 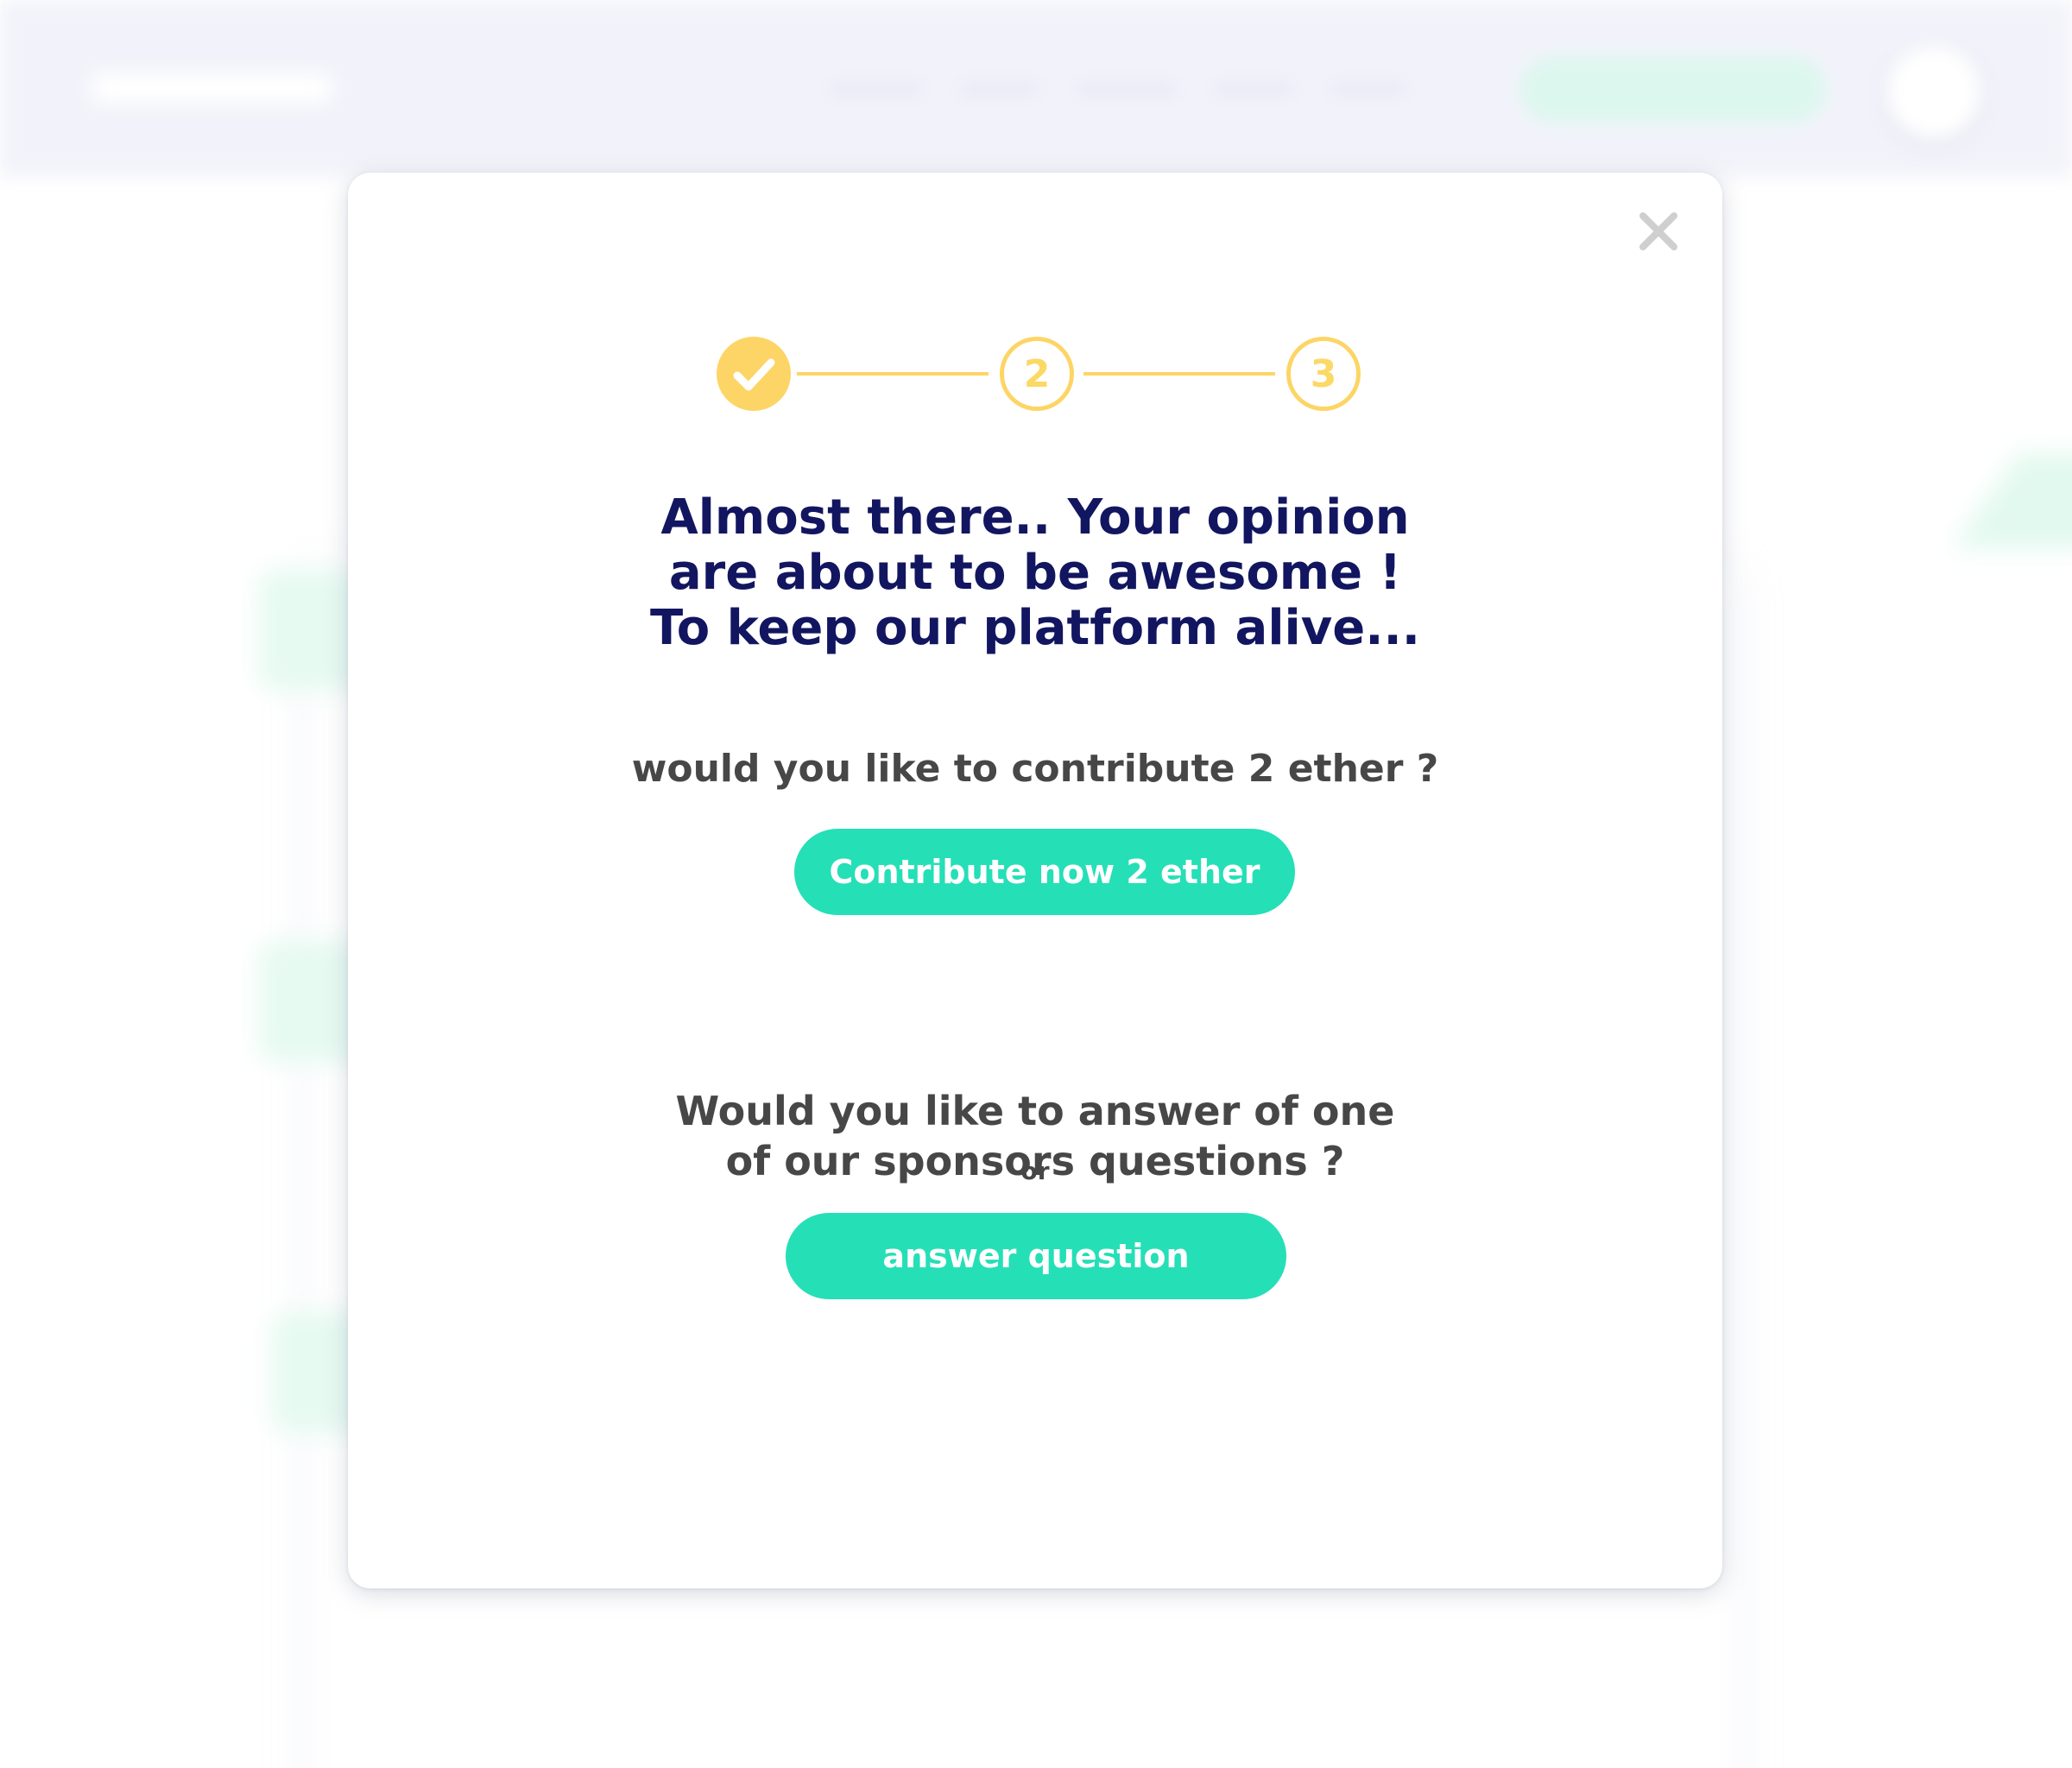 I want to click on background-avatar, so click(x=1933, y=92).